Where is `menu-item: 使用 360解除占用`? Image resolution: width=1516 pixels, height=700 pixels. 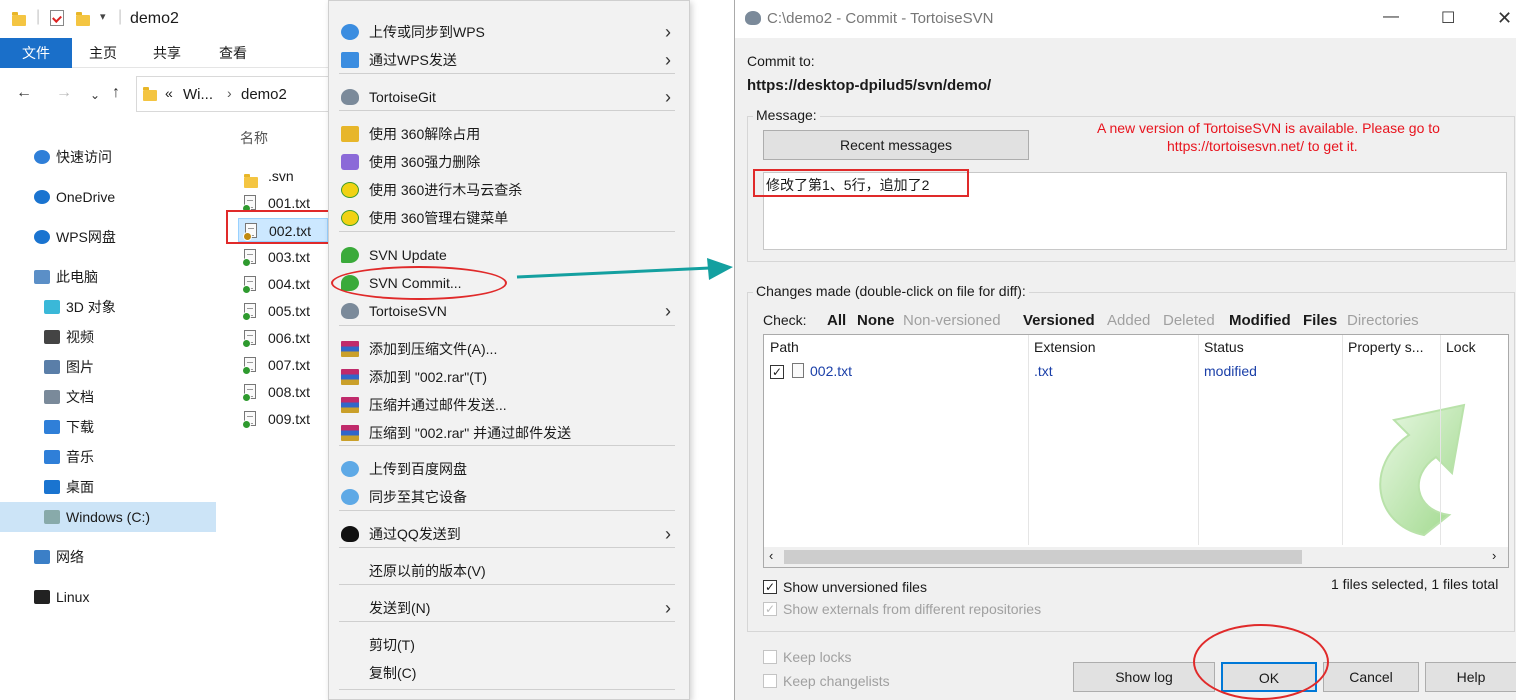
menu-item: 使用 360解除占用 is located at coordinates (509, 134).